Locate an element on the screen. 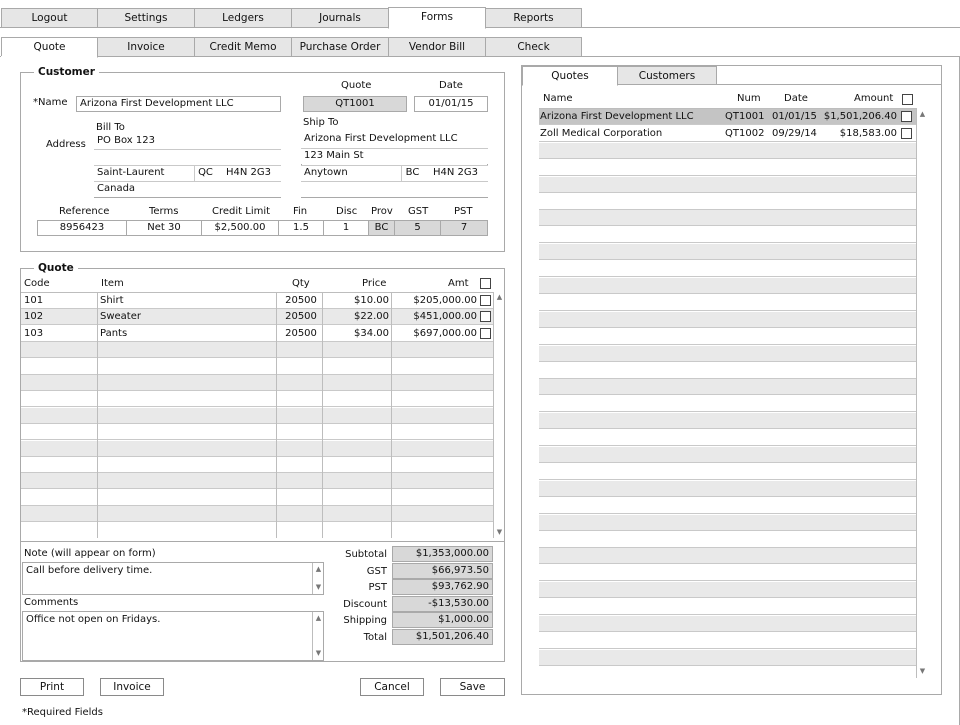  total-value-field: $66,973.50 is located at coordinates (442, 570).